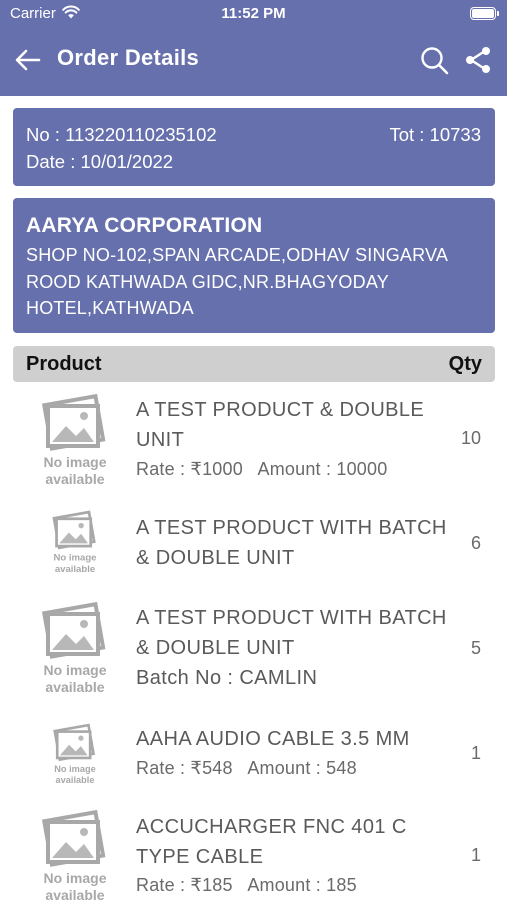 This screenshot has height=900, width=507. Describe the element at coordinates (227, 678) in the screenshot. I see `product-batch-no: Batch No : CAMLIN` at that location.